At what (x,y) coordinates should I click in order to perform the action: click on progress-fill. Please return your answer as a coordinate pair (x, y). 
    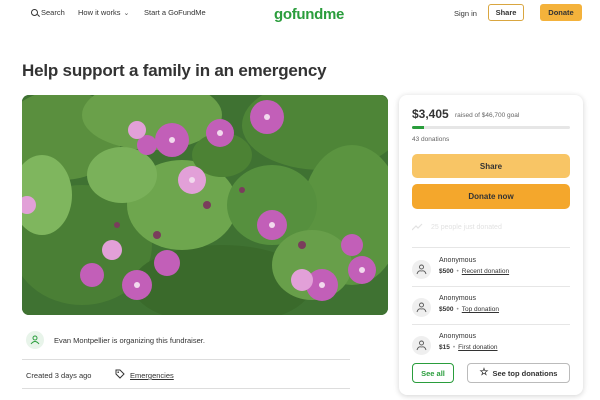
    Looking at the image, I should click on (418, 127).